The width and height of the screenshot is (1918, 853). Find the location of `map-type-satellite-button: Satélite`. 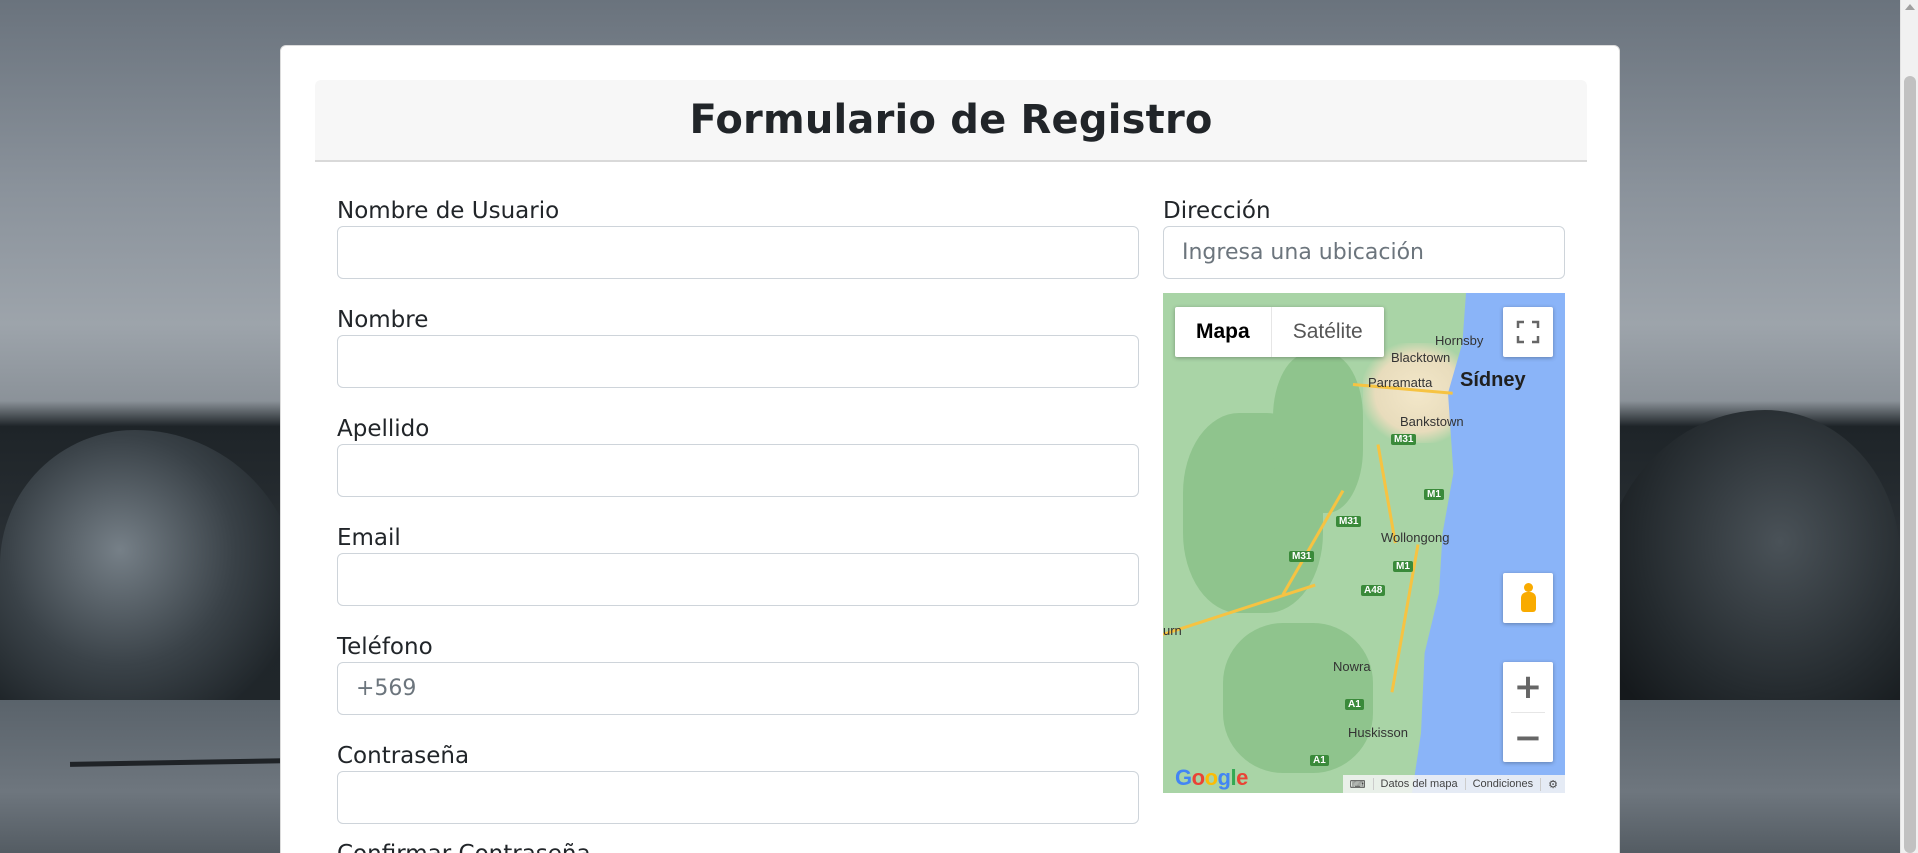

map-type-satellite-button: Satélite is located at coordinates (1328, 332).